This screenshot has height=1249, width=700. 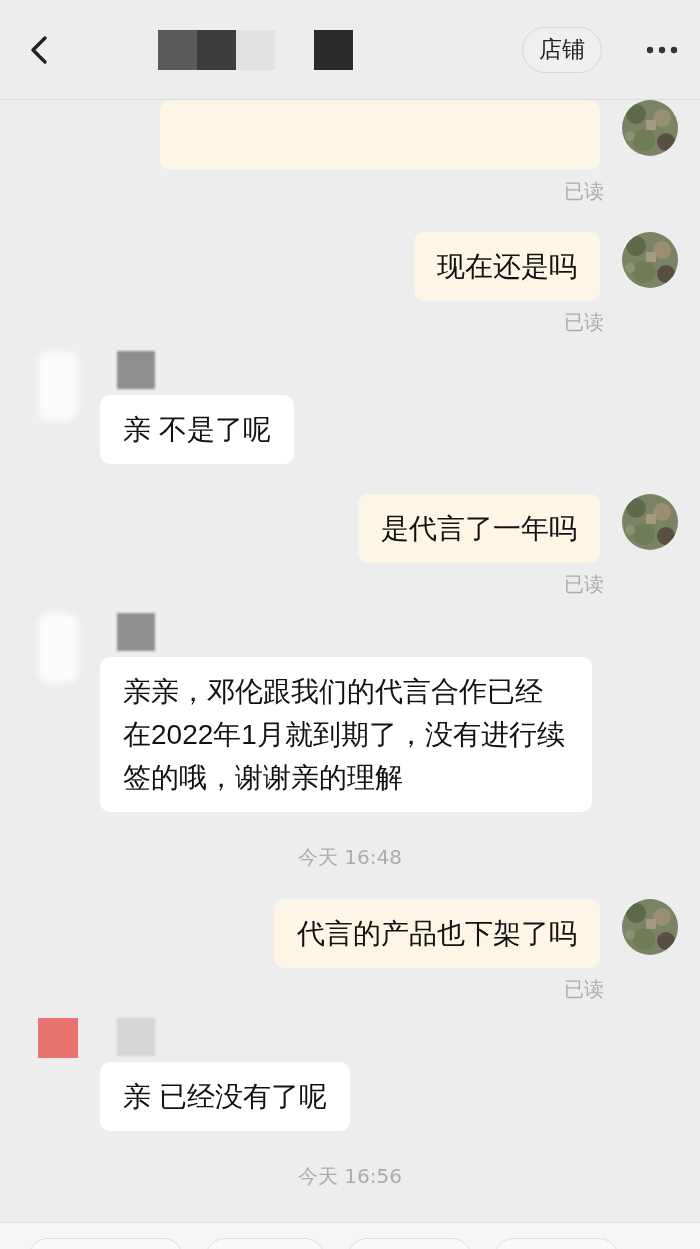 I want to click on message-bubble: 亲 不是了呢, so click(x=197, y=429).